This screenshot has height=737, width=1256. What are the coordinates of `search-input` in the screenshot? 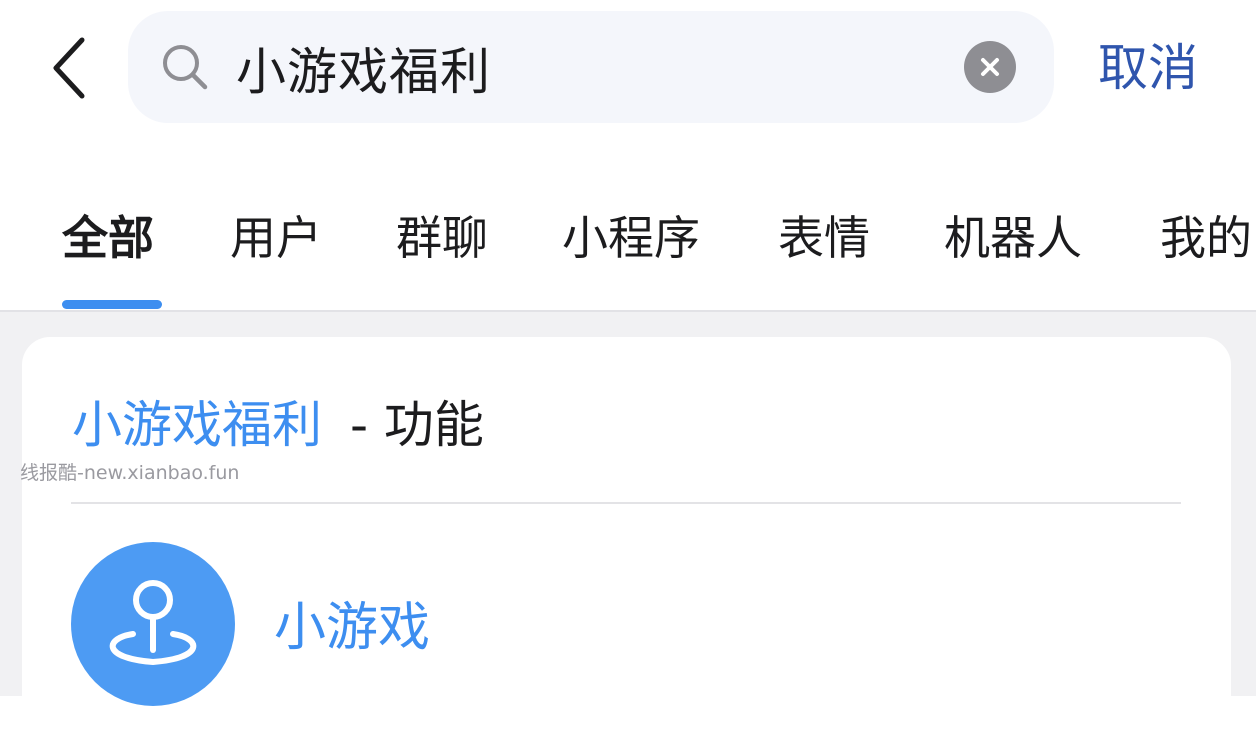 It's located at (586, 68).